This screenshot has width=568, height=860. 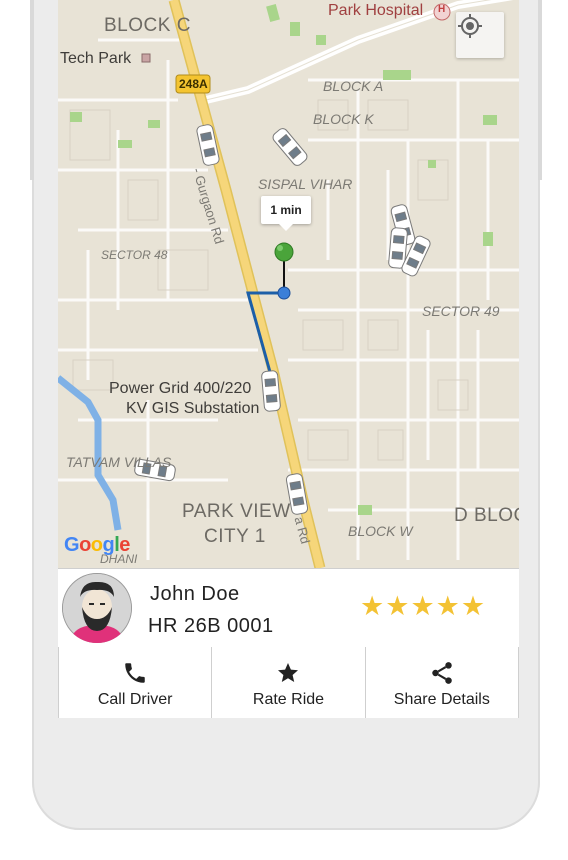 I want to click on phone-side-left, so click(x=32, y=90).